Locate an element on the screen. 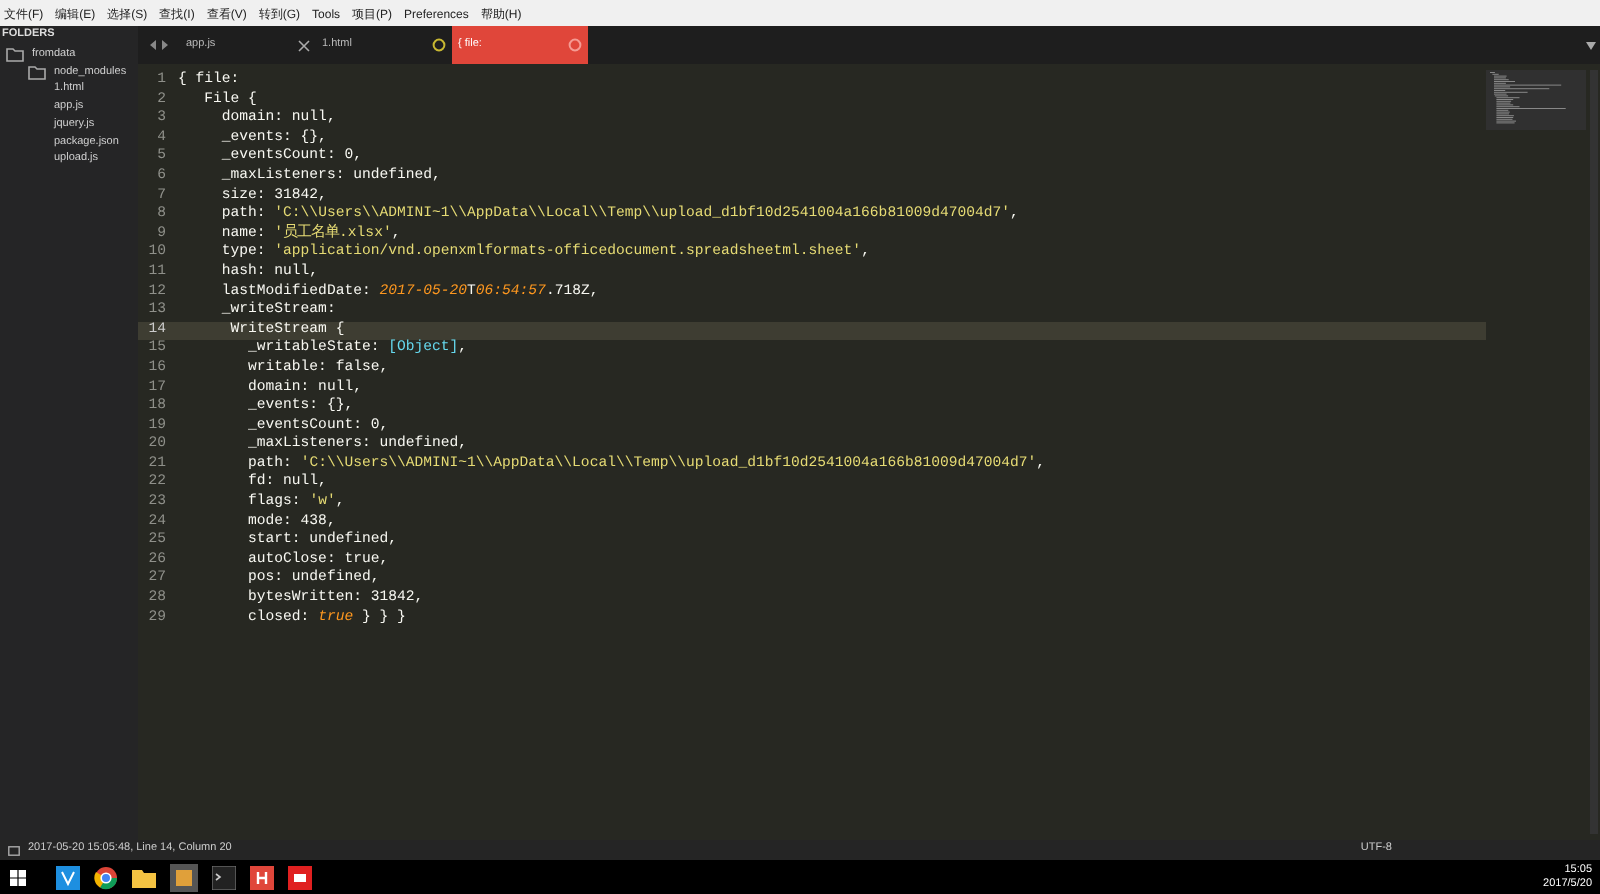  close-icon is located at coordinates (304, 45).